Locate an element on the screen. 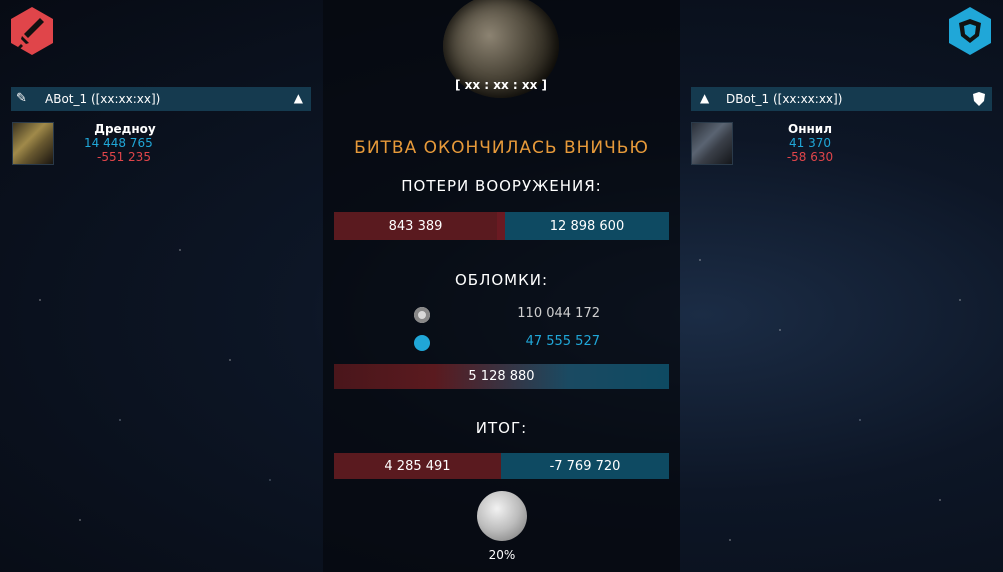 The height and width of the screenshot is (572, 1003). attacker-ship-loss: -551 235 is located at coordinates (124, 157).